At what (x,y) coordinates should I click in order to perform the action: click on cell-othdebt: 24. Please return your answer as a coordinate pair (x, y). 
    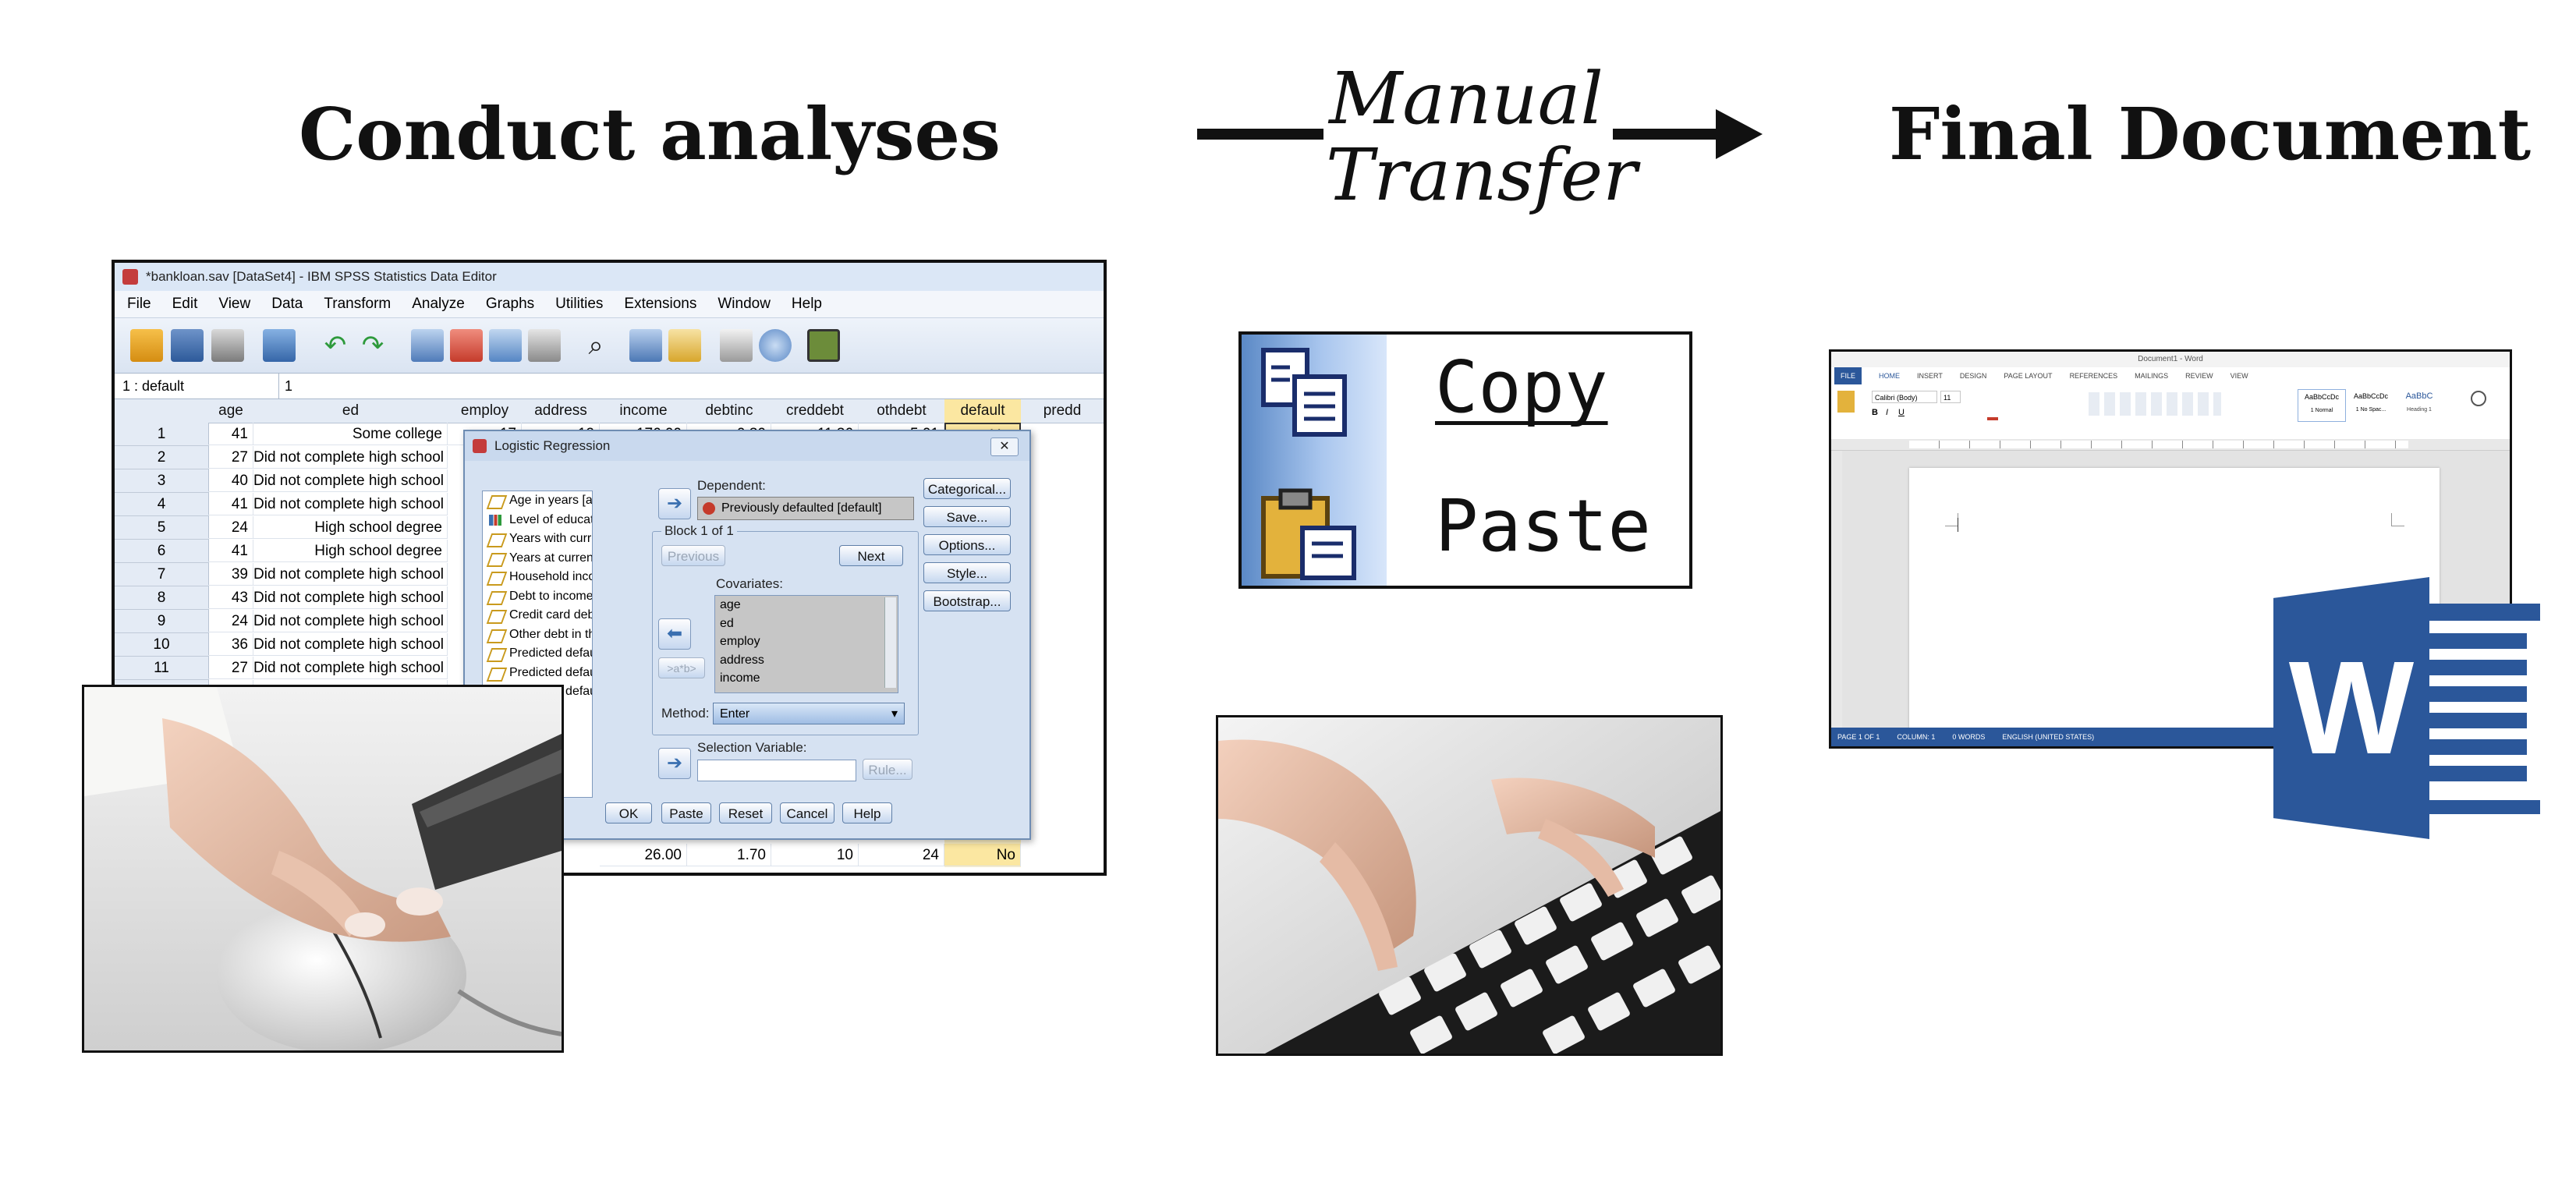
    Looking at the image, I should click on (901, 855).